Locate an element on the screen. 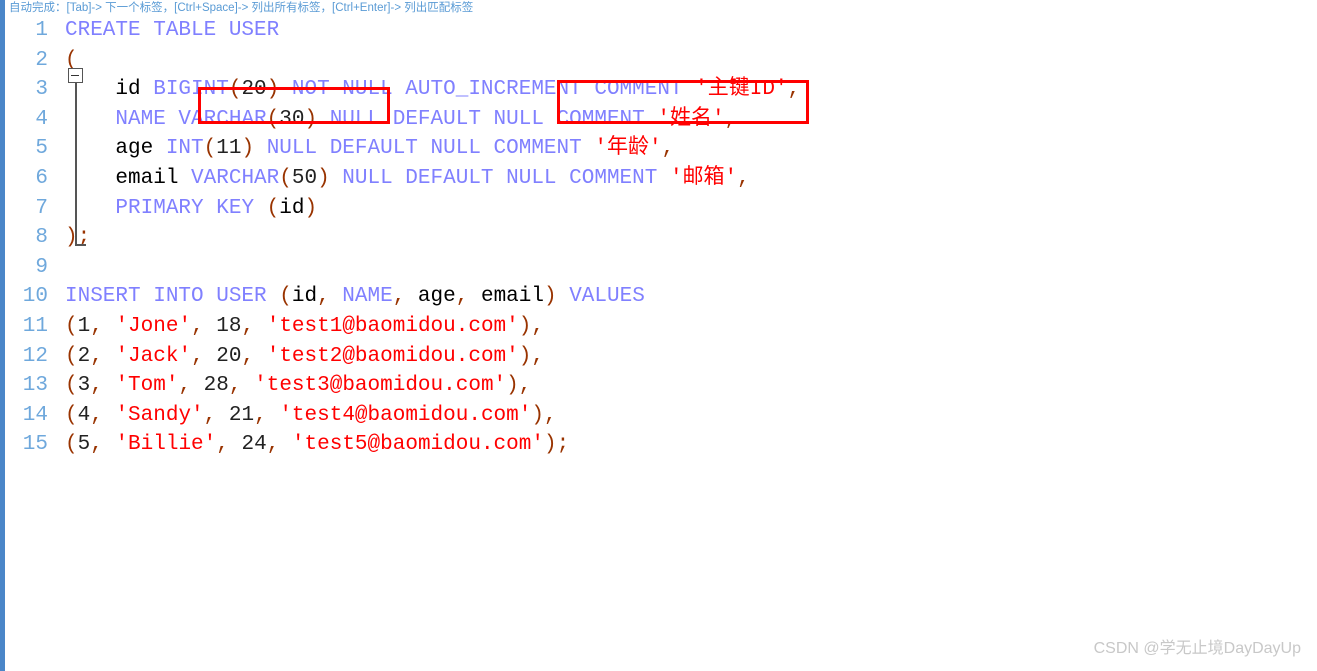 This screenshot has height=671, width=1317. code-token: '主键ID' is located at coordinates (741, 90).